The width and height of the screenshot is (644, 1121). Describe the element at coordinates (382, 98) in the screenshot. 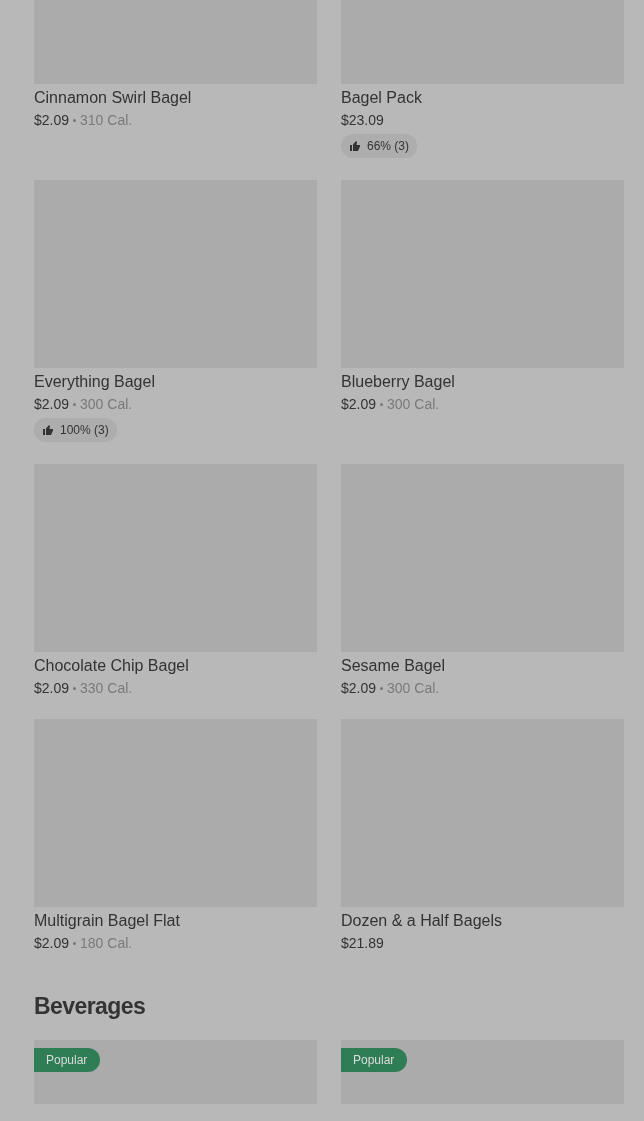

I see `item-name: Bagel Pack` at that location.